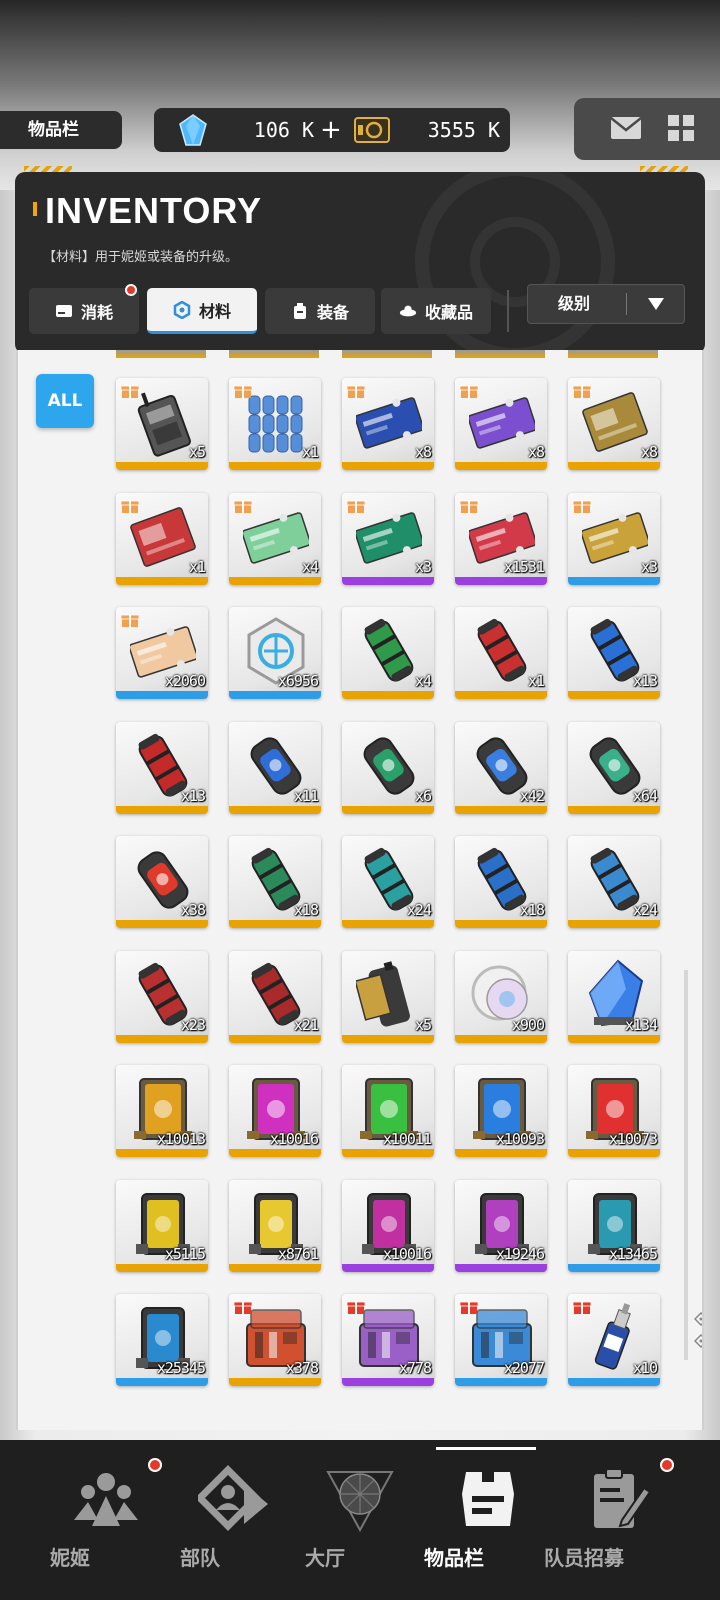 This screenshot has width=720, height=1600. Describe the element at coordinates (320, 311) in the screenshot. I see `tab-equipment: 装备` at that location.